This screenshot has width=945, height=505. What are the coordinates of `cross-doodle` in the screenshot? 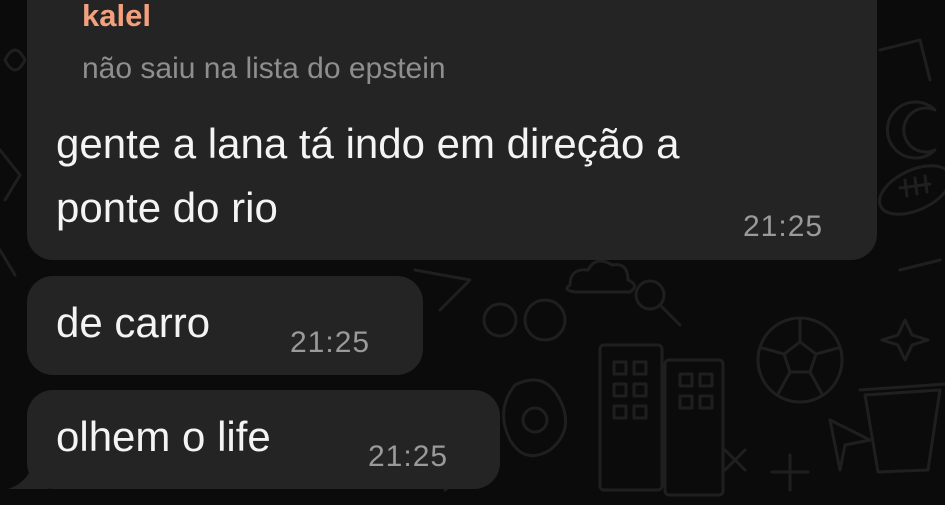 It's located at (766, 470).